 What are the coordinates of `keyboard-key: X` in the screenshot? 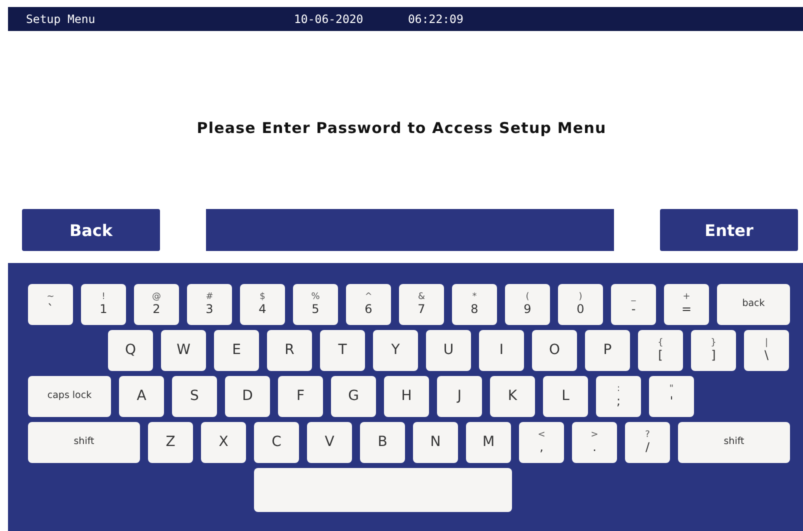 It's located at (223, 442).